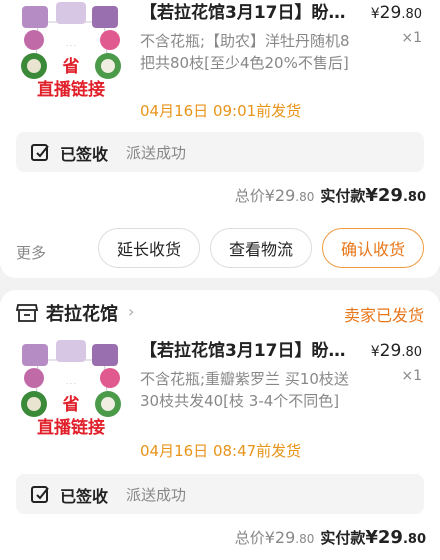 This screenshot has width=440, height=560. Describe the element at coordinates (245, 52) in the screenshot. I see `product-spec: 不含花瓶;【助农】洋牡丹随机8把共80枝[至少4色20%不售后]` at that location.